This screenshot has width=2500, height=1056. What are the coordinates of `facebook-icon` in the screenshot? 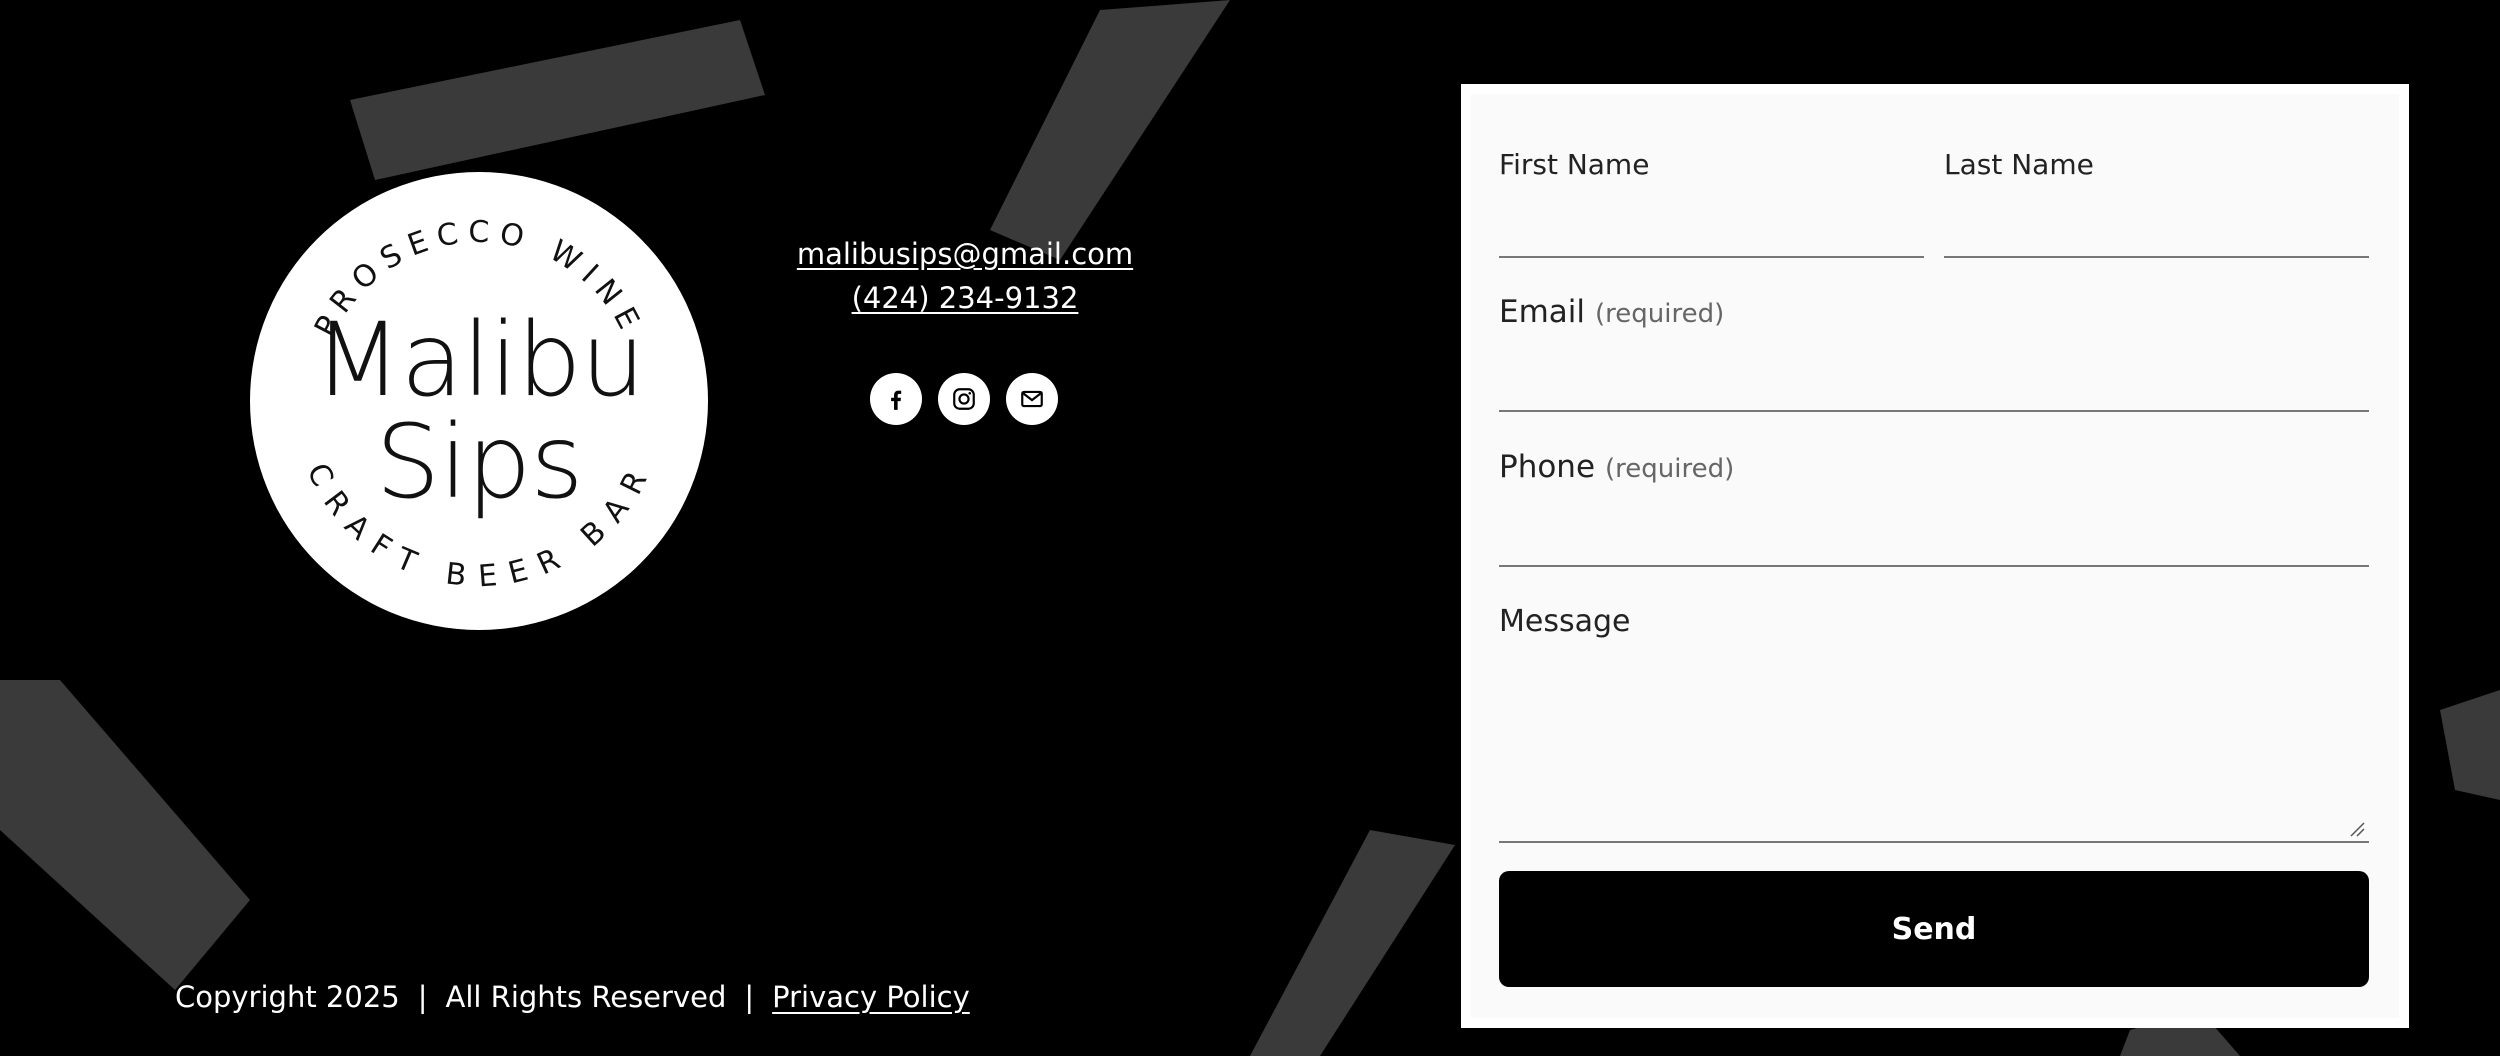 It's located at (896, 400).